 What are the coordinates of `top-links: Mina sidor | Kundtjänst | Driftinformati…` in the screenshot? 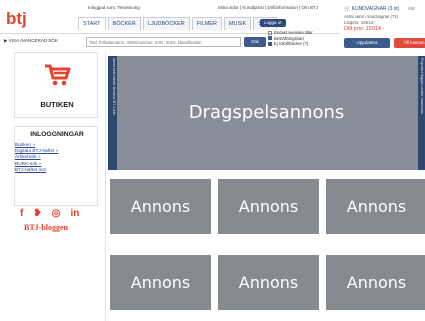 It's located at (268, 7).